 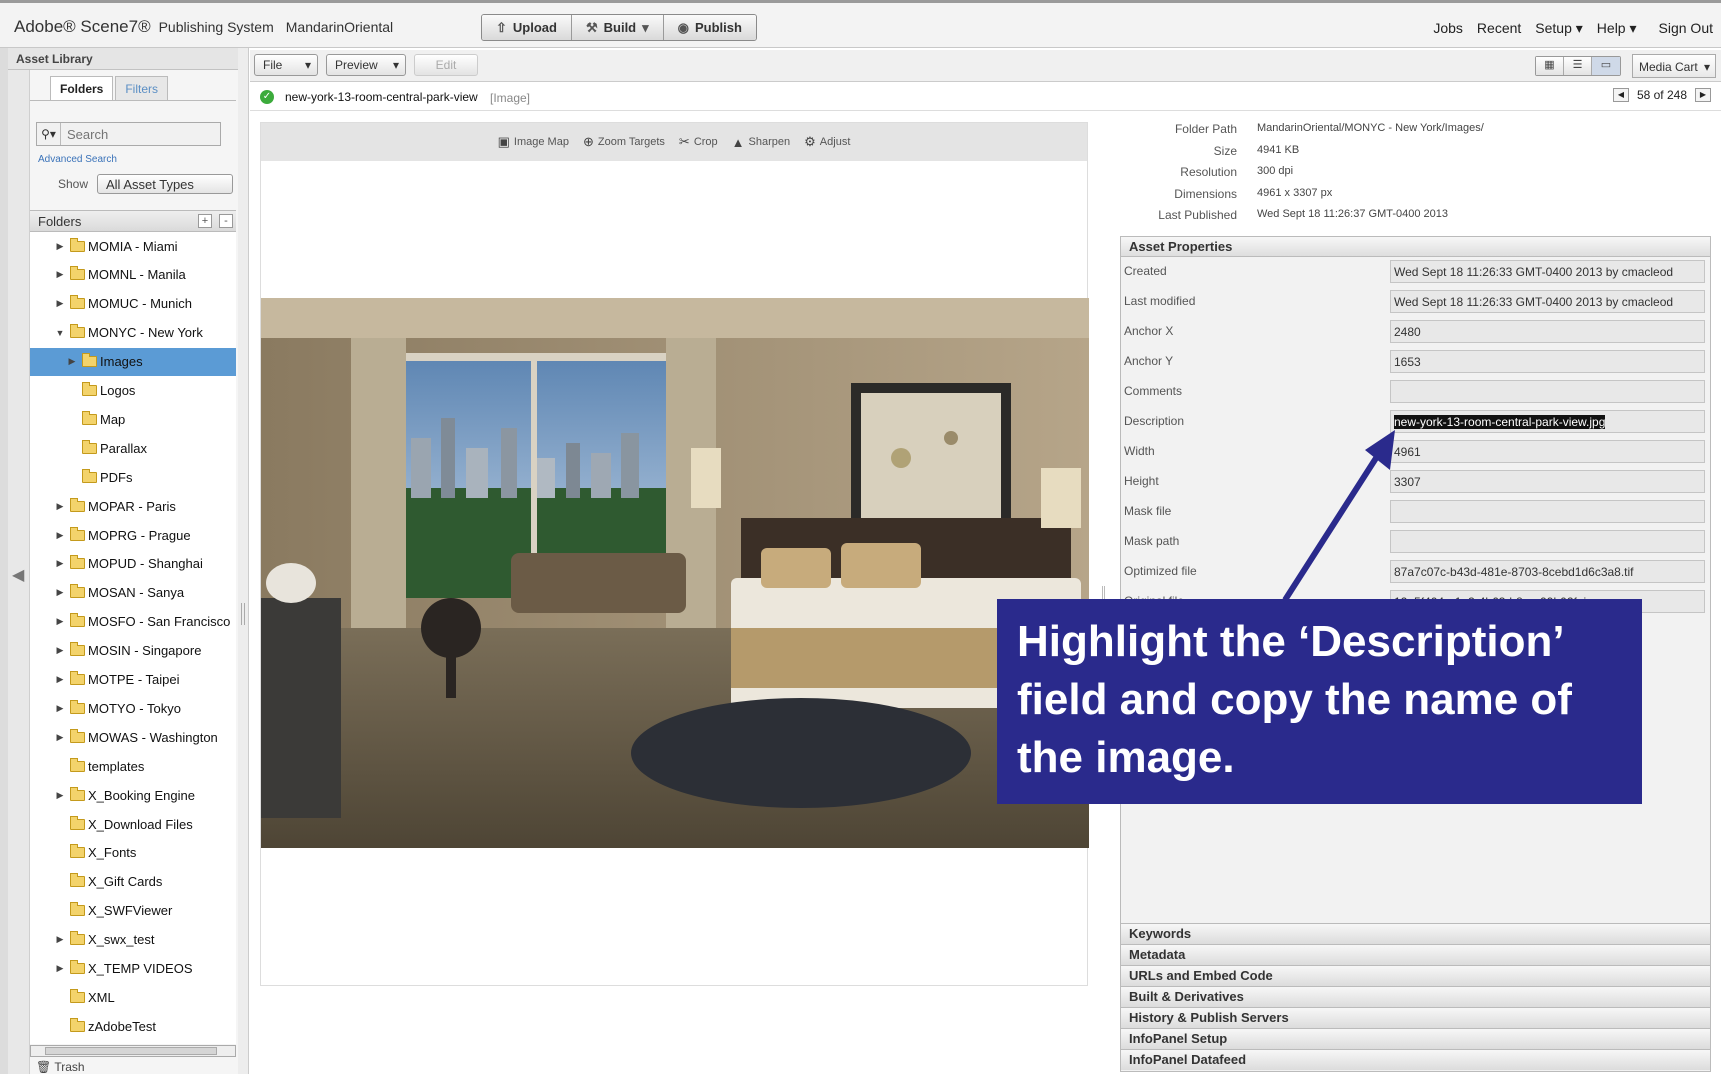 I want to click on publish-button: ◉ Publish, so click(x=709, y=27).